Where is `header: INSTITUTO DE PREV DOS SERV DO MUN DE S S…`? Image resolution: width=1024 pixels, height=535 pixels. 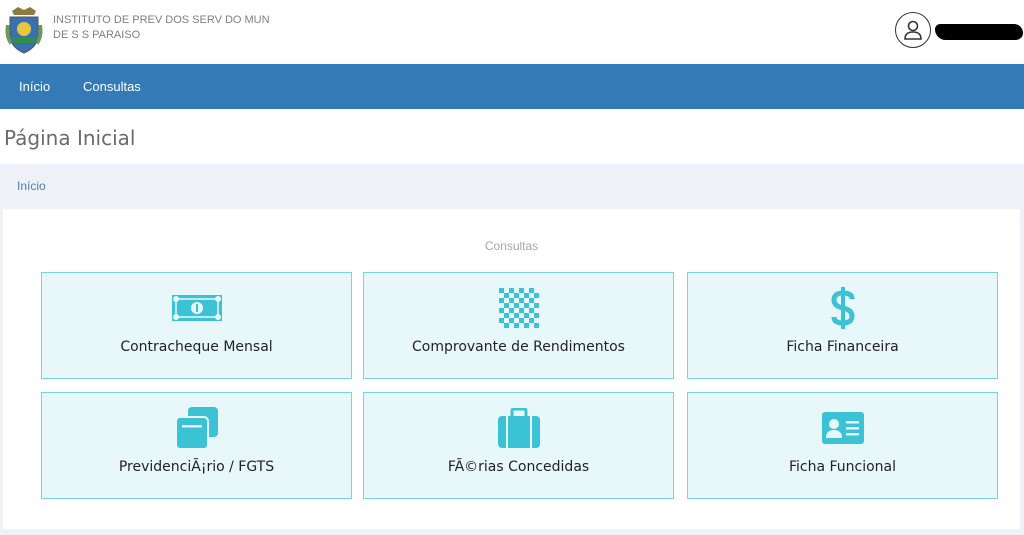
header: INSTITUTO DE PREV DOS SERV DO MUN DE S S… is located at coordinates (512, 32).